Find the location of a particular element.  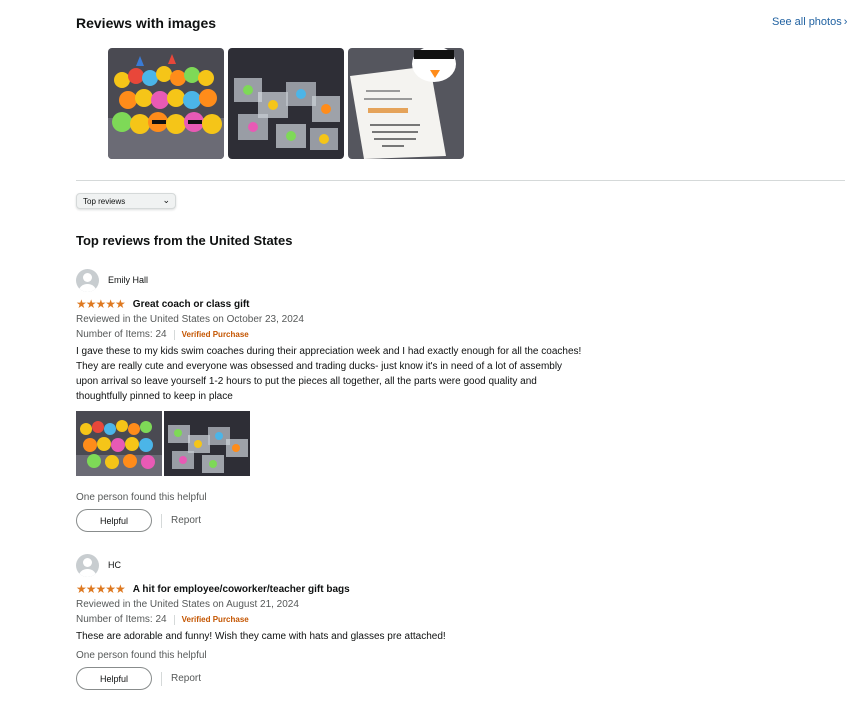

review-image-thumbnail-bags is located at coordinates (286, 103).